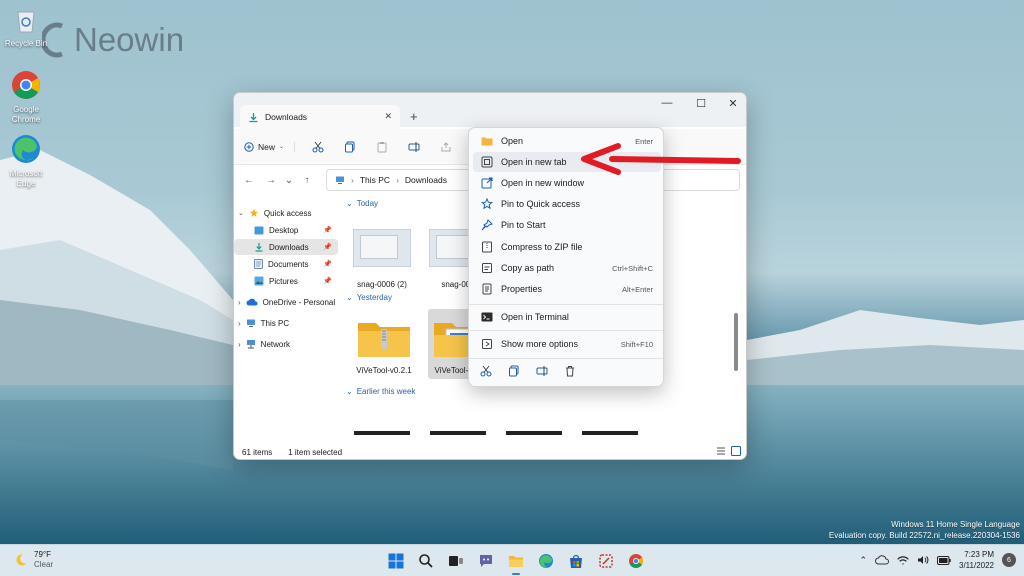  I want to click on system-tray: ⌃ 7:23 PM 3/11/2022 6, so click(937, 560).